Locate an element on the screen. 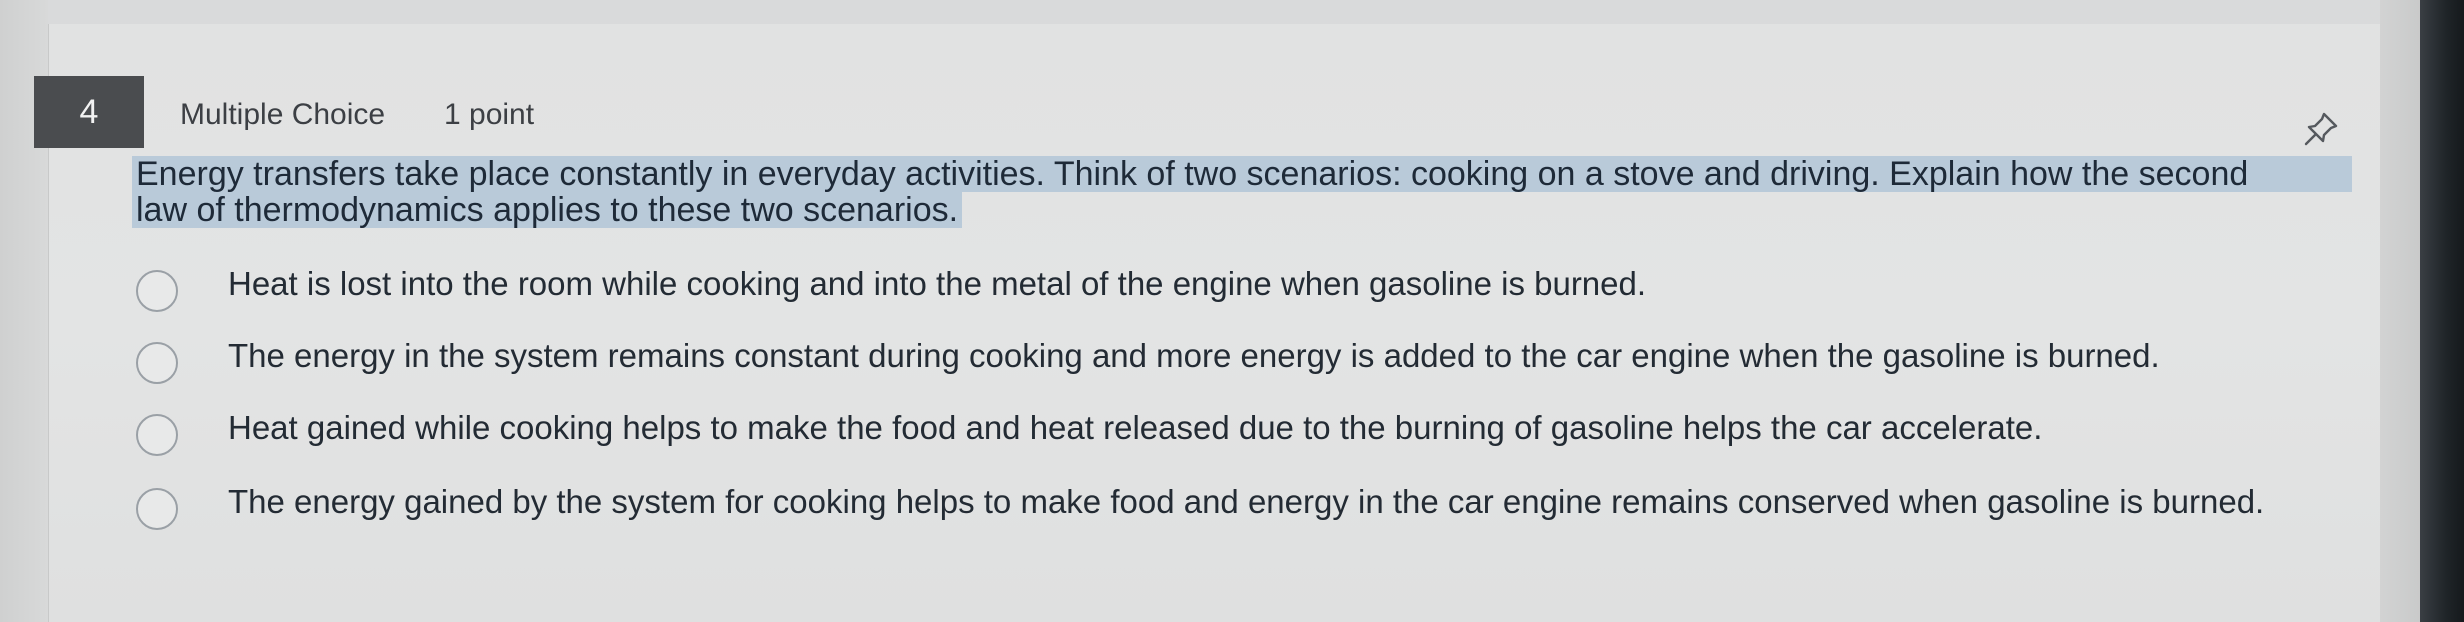 This screenshot has width=2464, height=622. monitor-bezel is located at coordinates (2442, 311).